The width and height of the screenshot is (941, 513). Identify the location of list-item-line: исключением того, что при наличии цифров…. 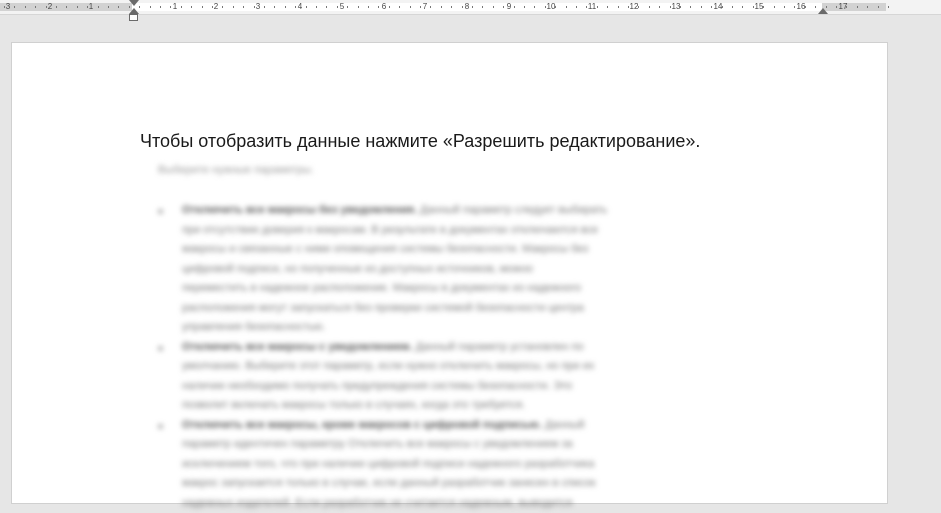
(482, 465).